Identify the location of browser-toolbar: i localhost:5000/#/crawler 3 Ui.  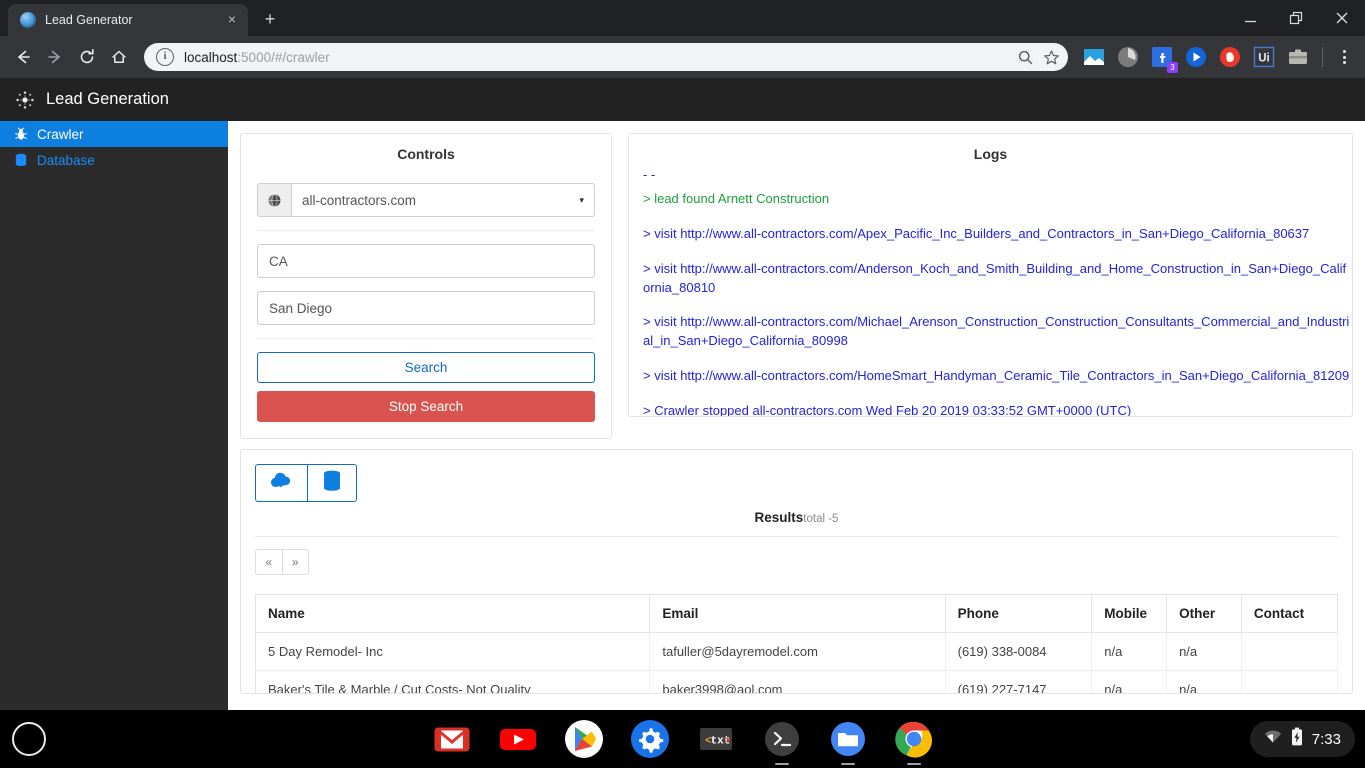
(682, 57).